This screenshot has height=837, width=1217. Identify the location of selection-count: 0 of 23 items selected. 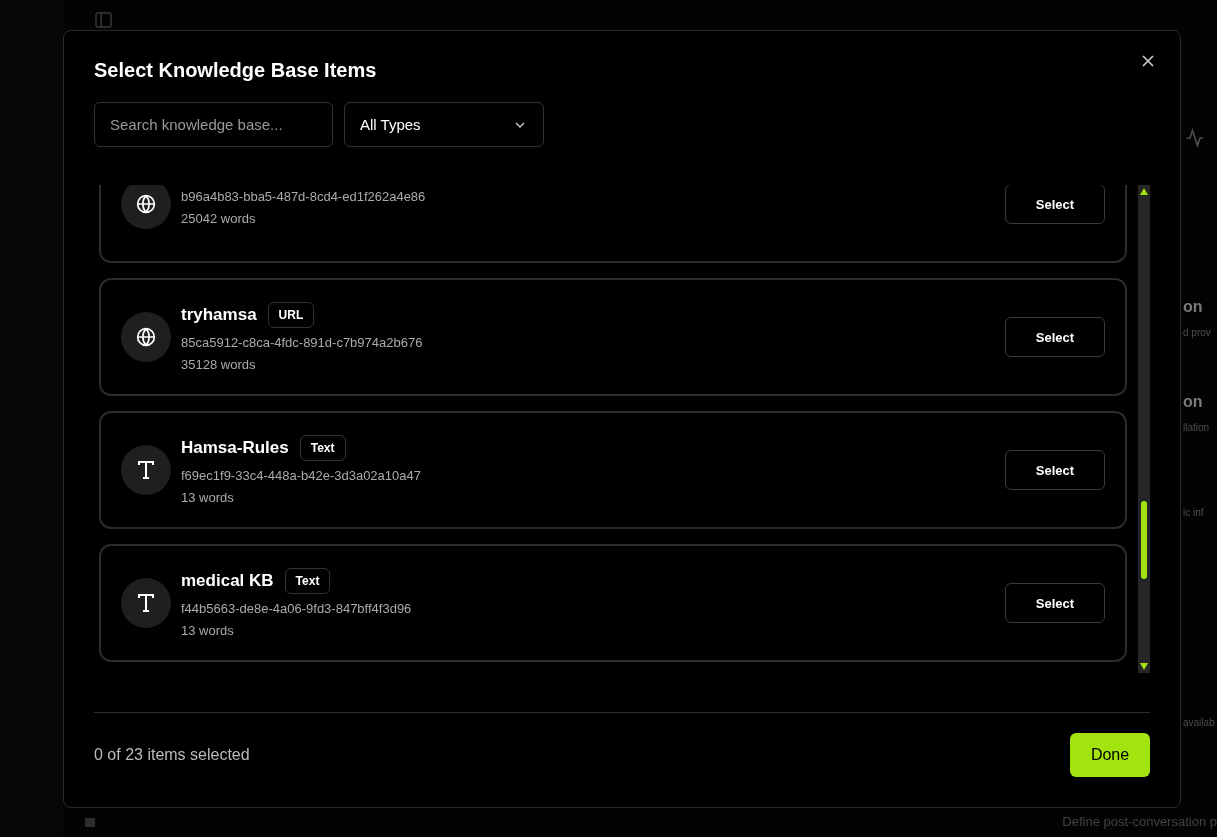
(172, 755).